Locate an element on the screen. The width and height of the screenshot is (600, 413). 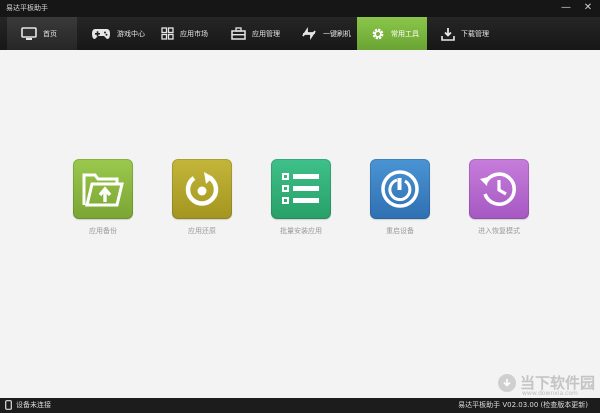
title-bar: 易达平板助手 — ✕ is located at coordinates (300, 8).